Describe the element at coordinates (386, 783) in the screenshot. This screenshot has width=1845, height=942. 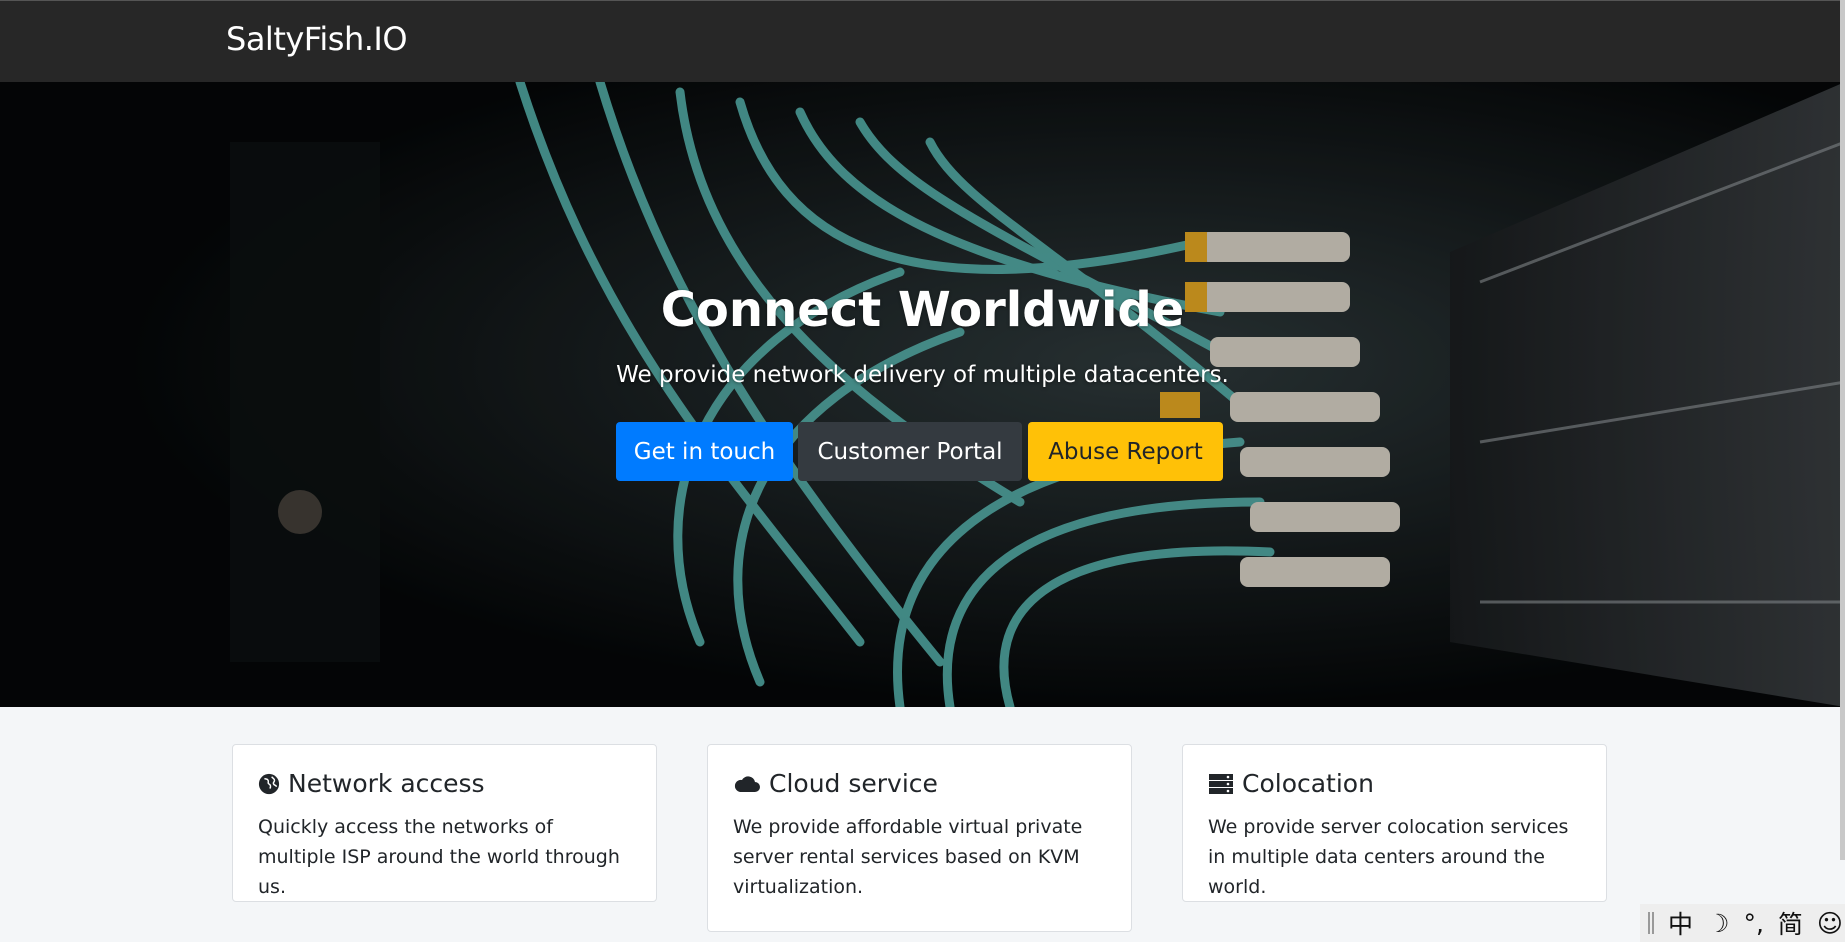
I see `feature-title: Network access` at that location.